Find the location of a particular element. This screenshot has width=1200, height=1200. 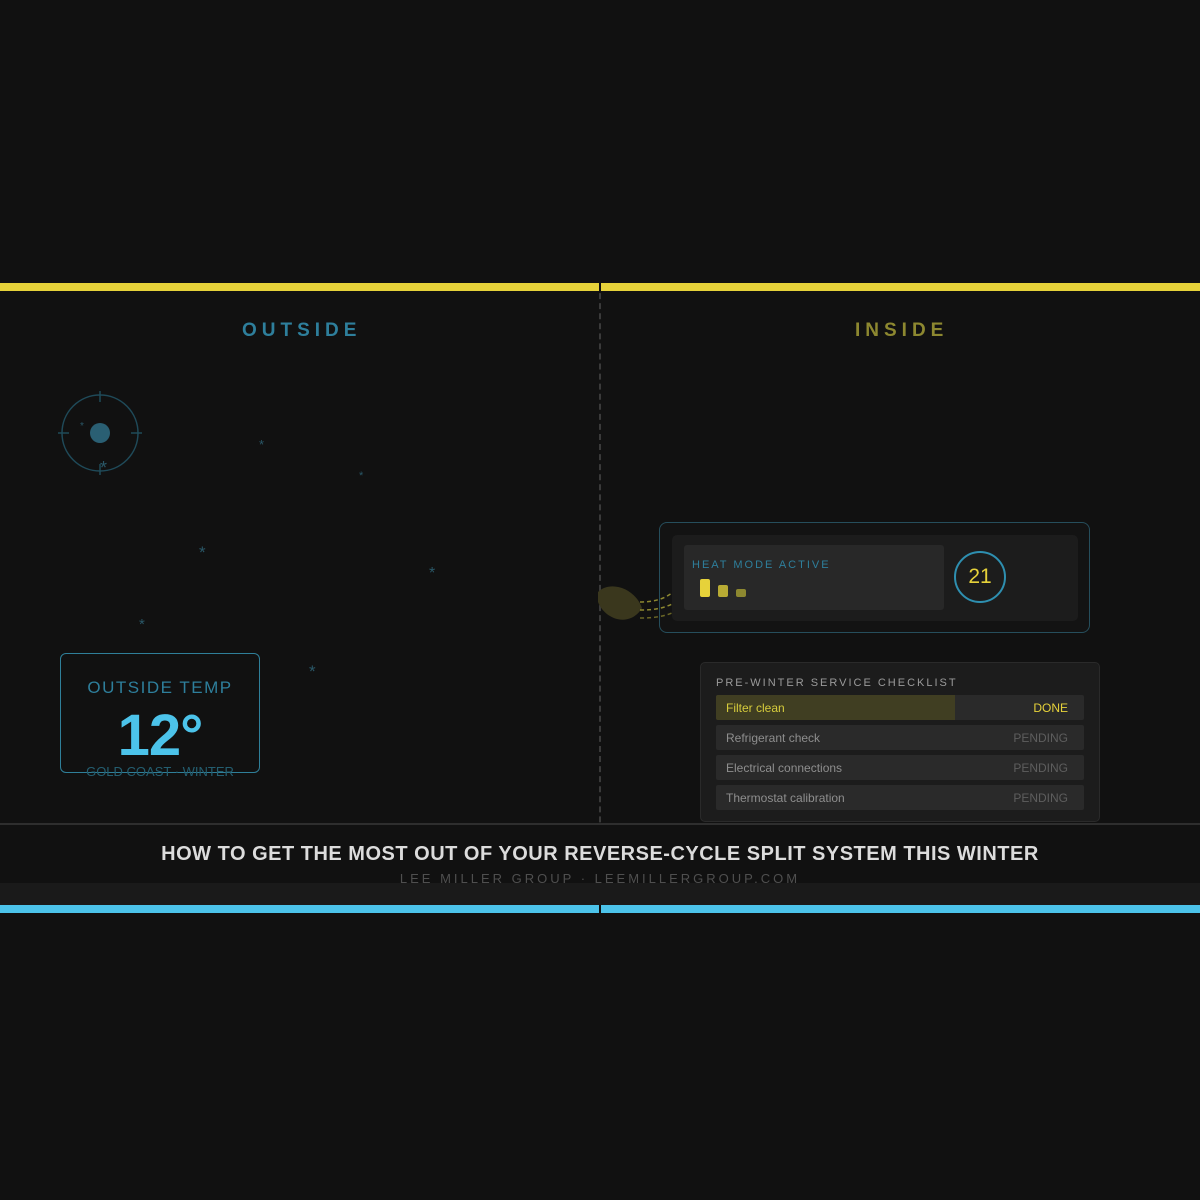

outside-temp-card: OUTSIDE TEMP 12° GOLD COAST · WINTER is located at coordinates (160, 716).